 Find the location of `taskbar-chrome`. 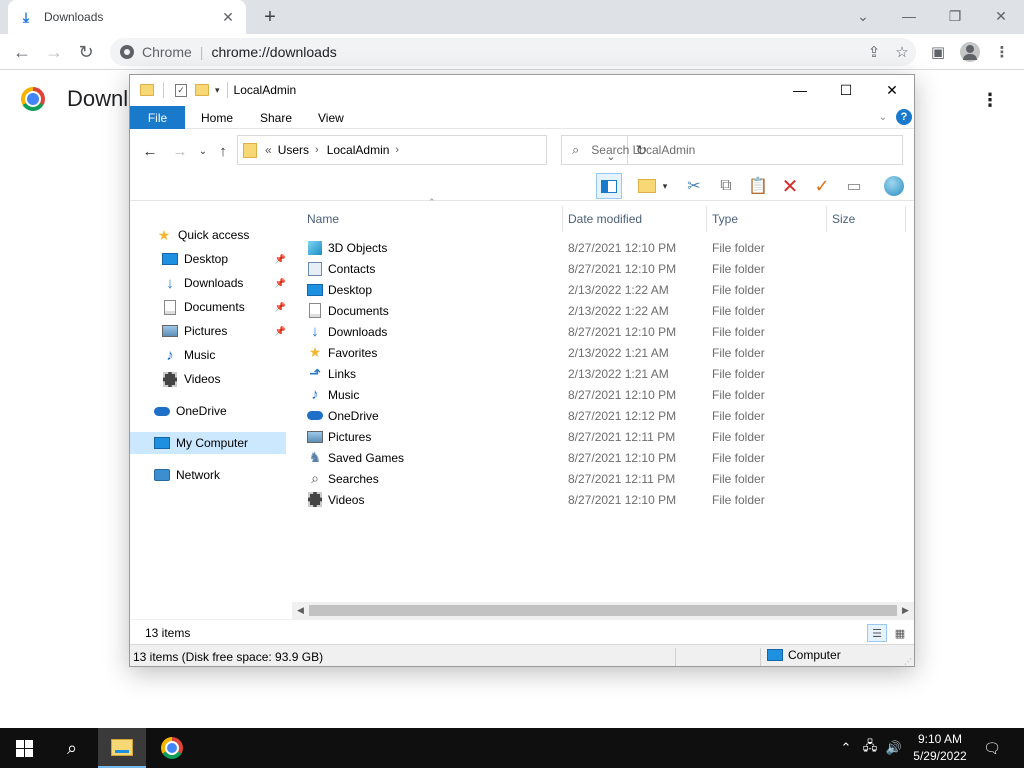

taskbar-chrome is located at coordinates (172, 748).